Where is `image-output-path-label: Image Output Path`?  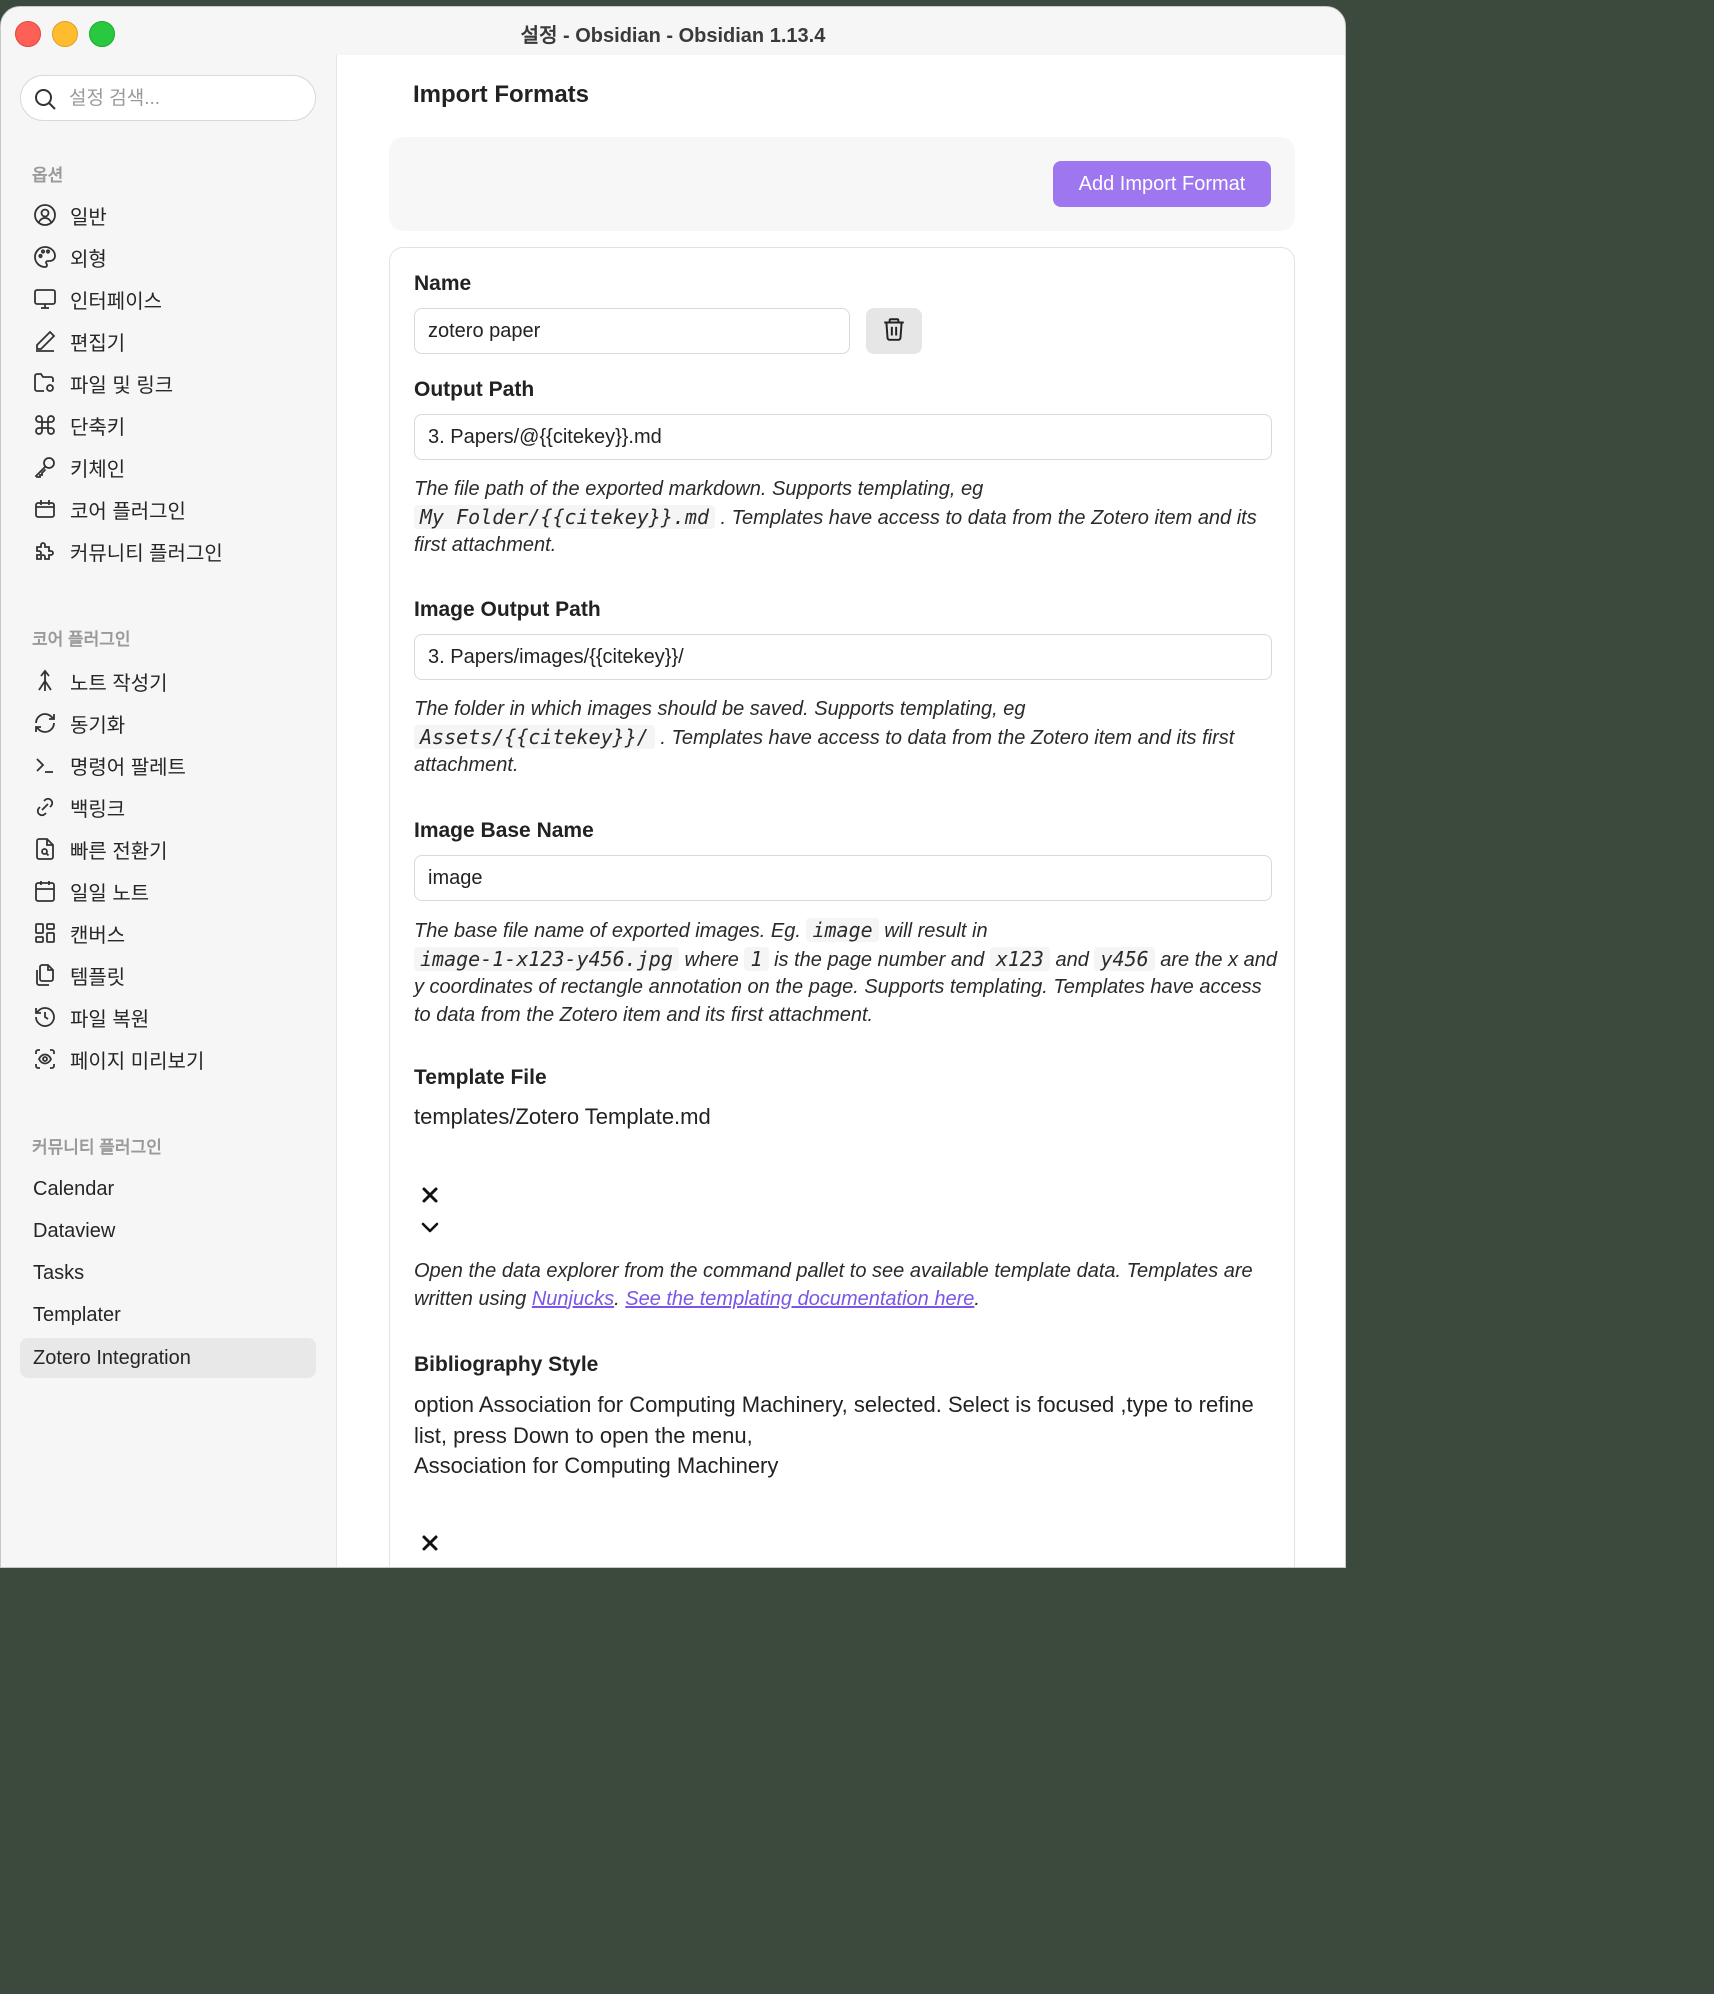
image-output-path-label: Image Output Path is located at coordinates (507, 609).